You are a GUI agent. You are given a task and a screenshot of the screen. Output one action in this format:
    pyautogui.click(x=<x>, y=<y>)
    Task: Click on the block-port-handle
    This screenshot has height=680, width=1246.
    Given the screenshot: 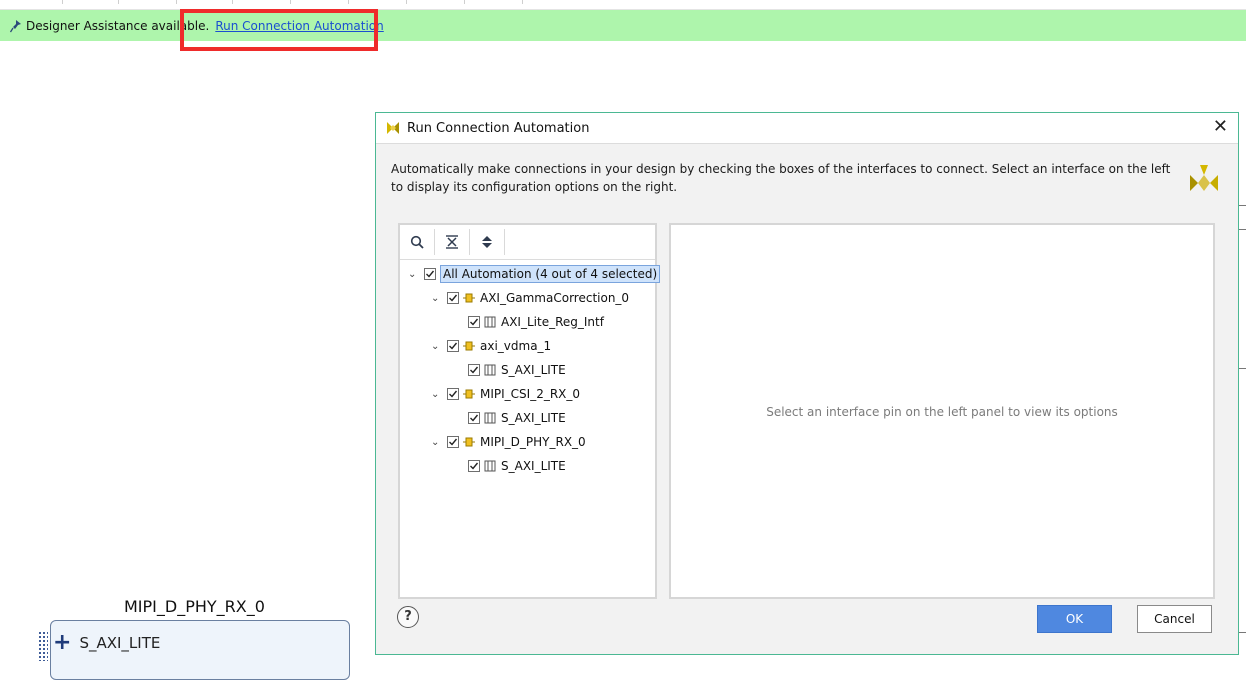 What is the action you would take?
    pyautogui.click(x=43, y=646)
    